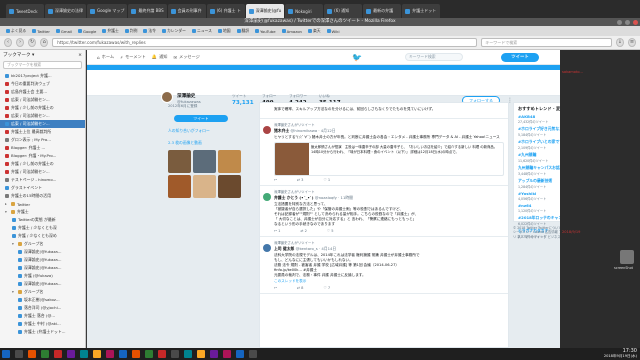 This screenshot has height=360, width=640. I want to click on reload-button: ↻, so click(32, 42).